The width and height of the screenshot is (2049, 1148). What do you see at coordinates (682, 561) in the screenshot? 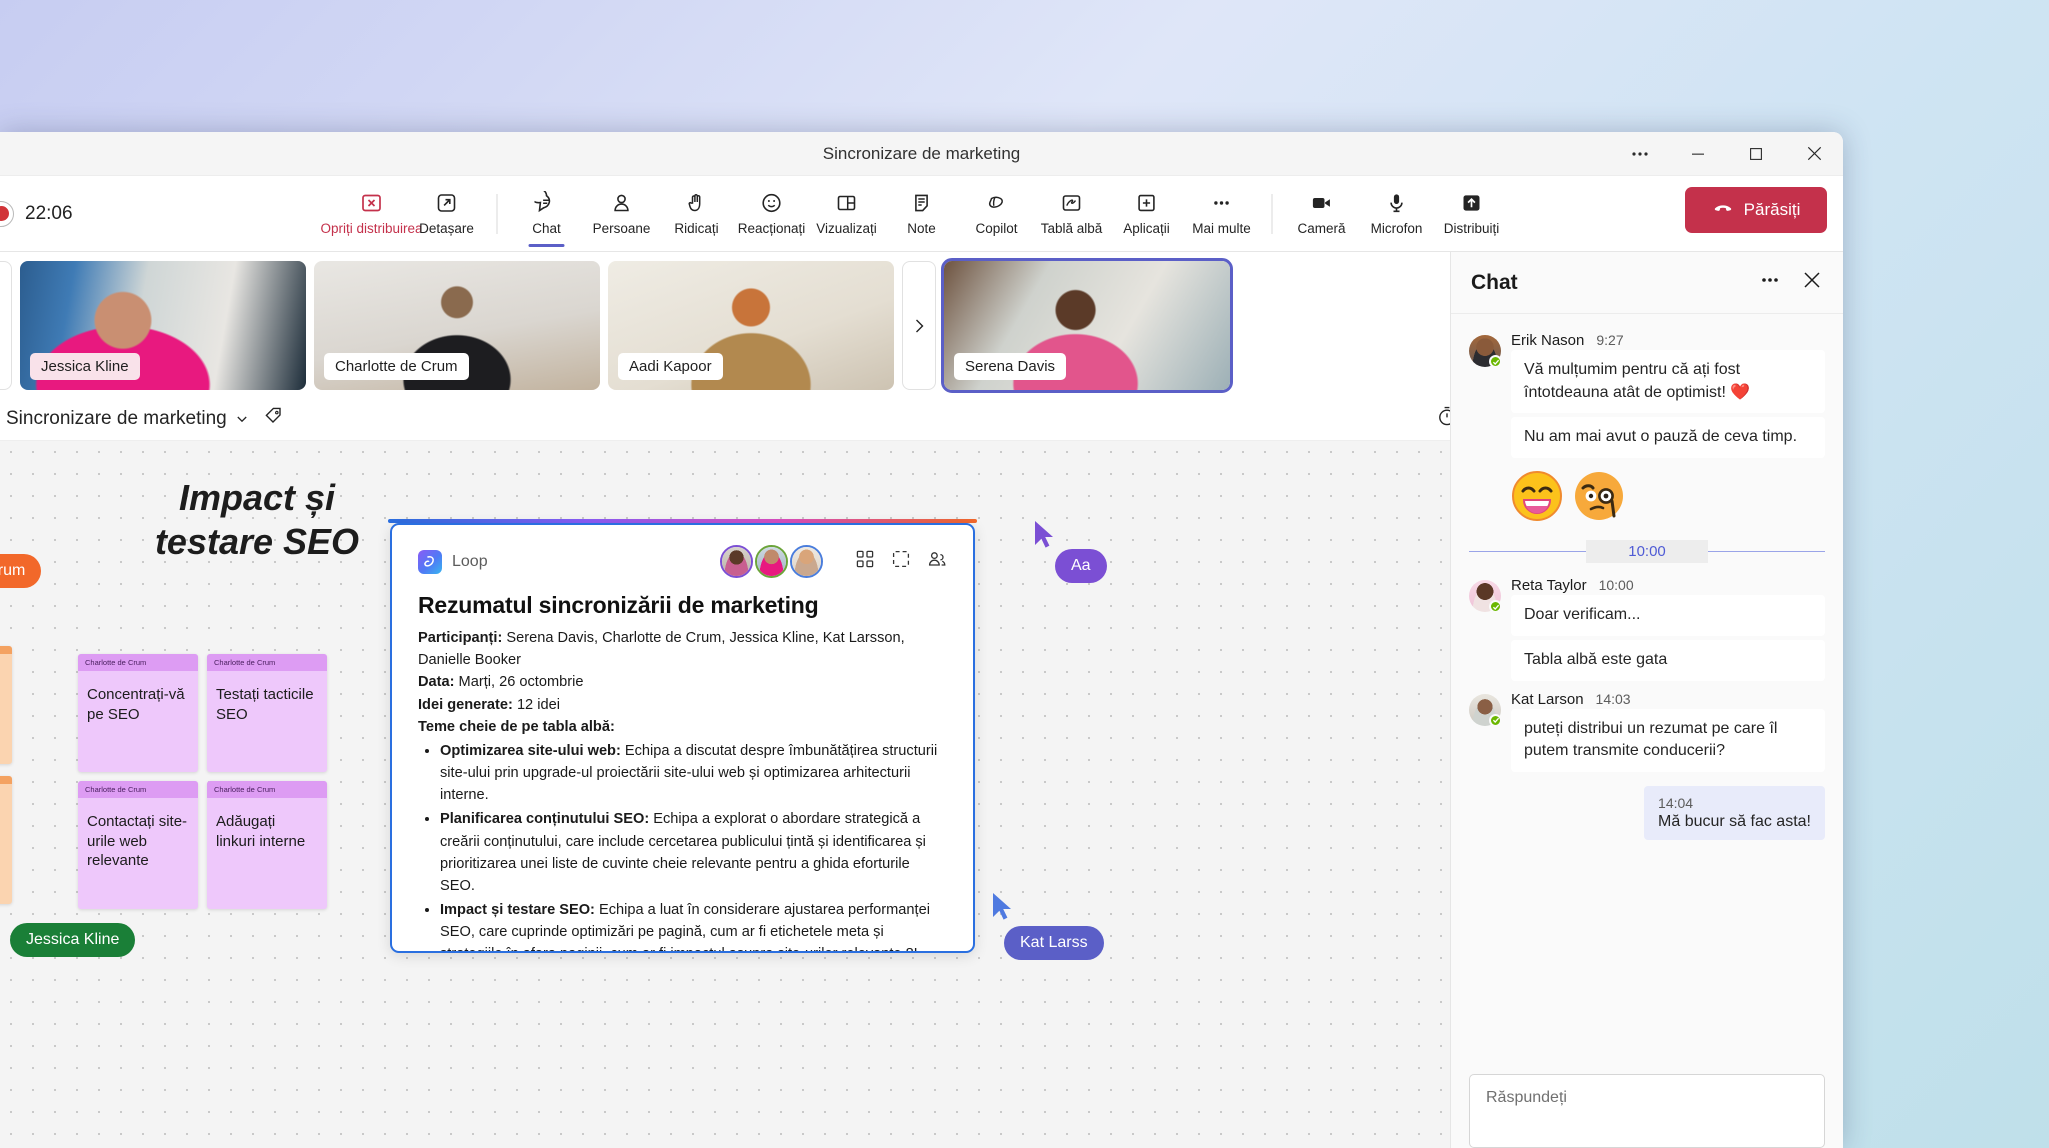
I see `loop-card-header: Loop` at bounding box center [682, 561].